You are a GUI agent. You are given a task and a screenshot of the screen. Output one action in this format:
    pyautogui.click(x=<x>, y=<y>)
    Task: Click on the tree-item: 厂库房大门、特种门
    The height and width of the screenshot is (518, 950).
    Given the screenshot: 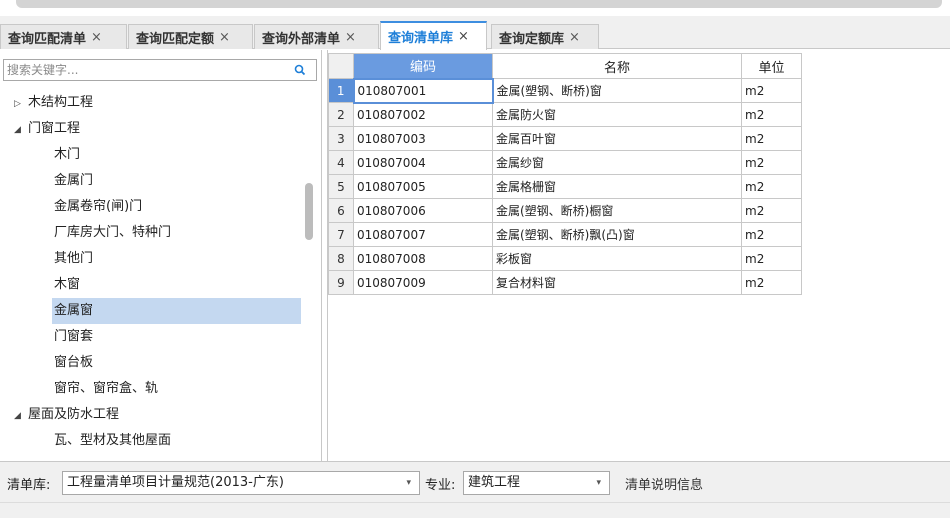 What is the action you would take?
    pyautogui.click(x=112, y=233)
    